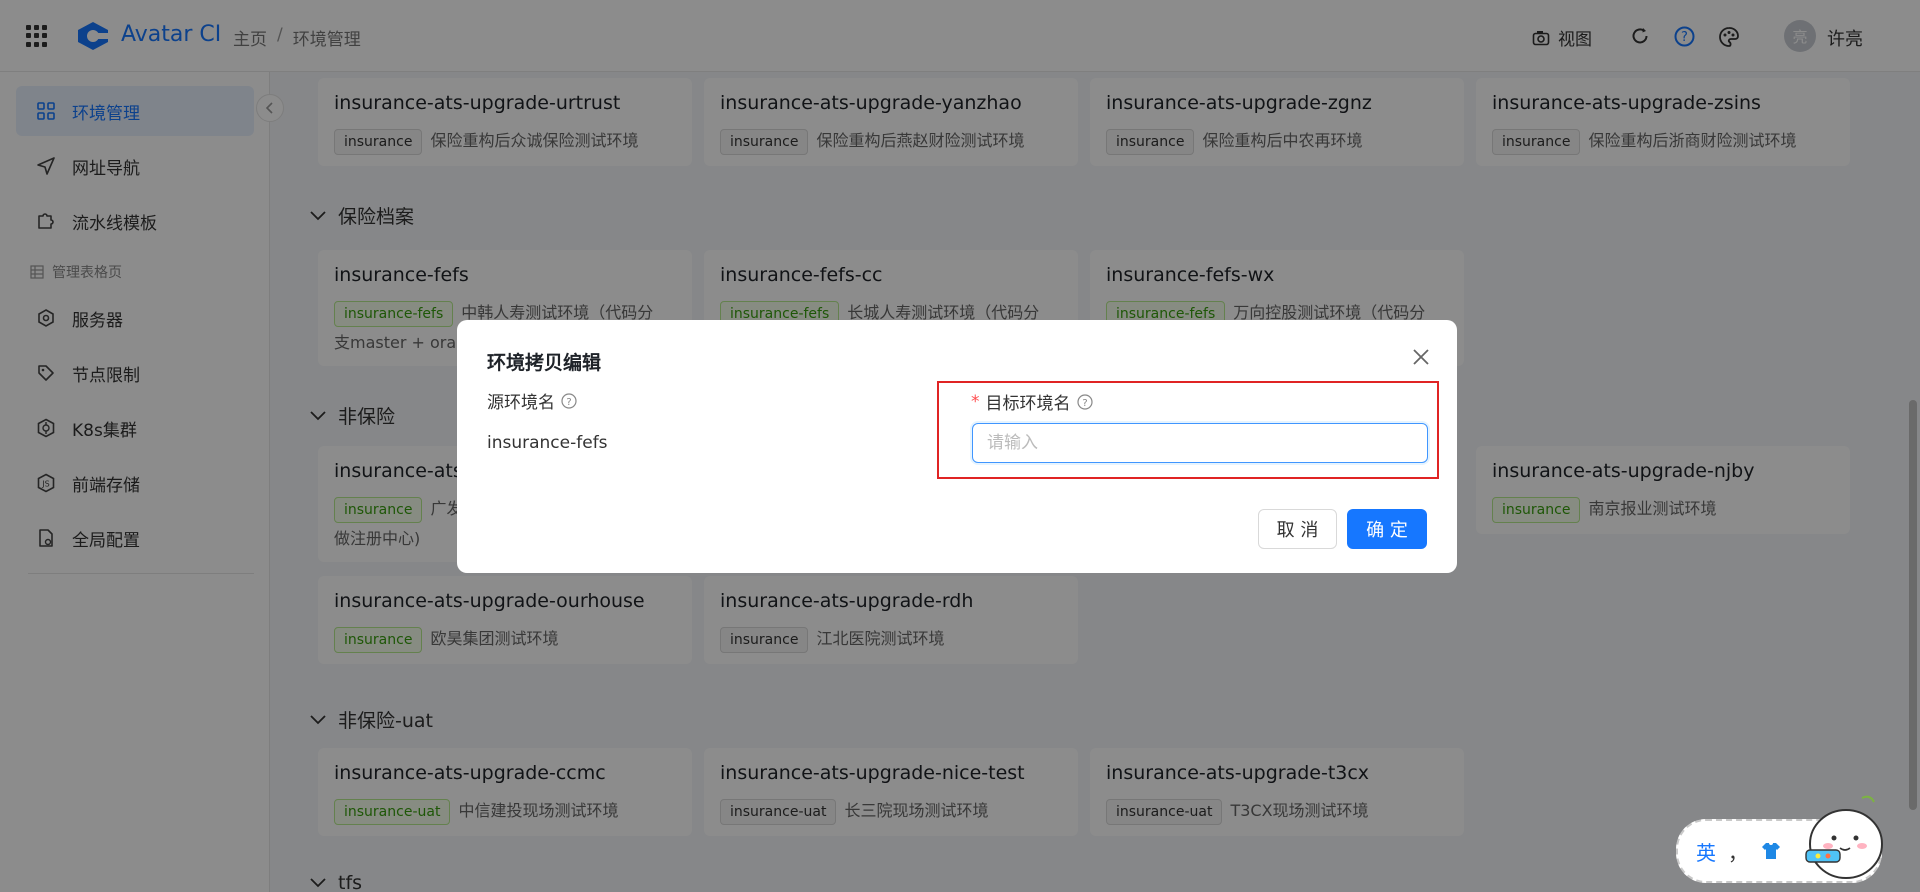  What do you see at coordinates (1421, 357) in the screenshot?
I see `close-icon` at bounding box center [1421, 357].